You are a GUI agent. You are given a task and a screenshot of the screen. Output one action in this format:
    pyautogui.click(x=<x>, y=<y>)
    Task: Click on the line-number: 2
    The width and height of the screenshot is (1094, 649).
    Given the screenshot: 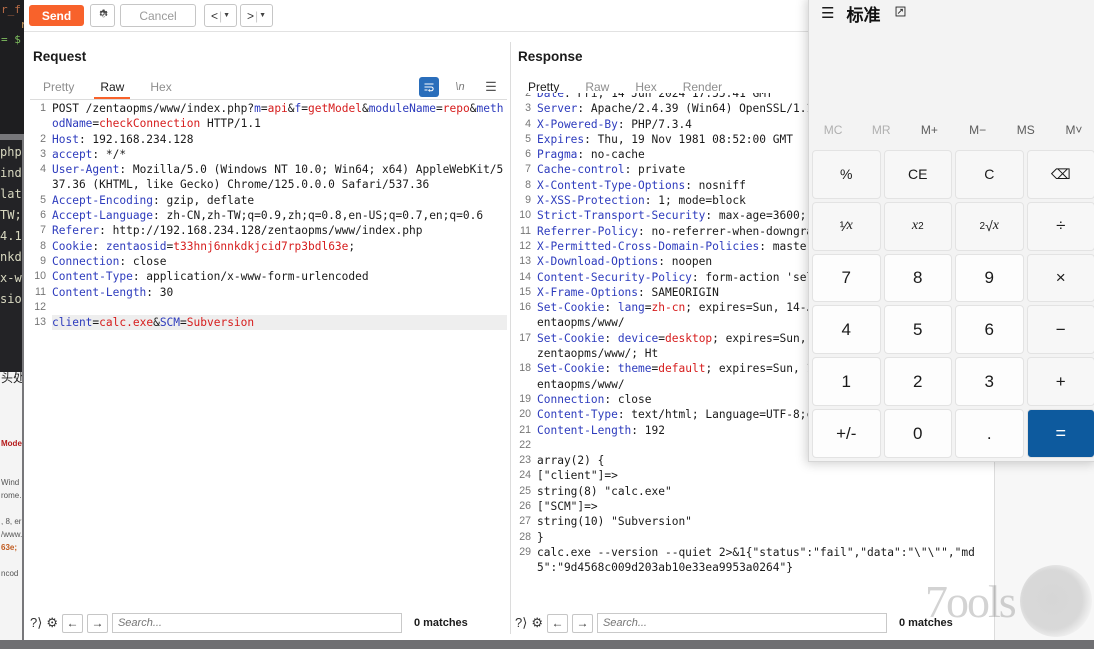 What is the action you would take?
    pyautogui.click(x=528, y=96)
    